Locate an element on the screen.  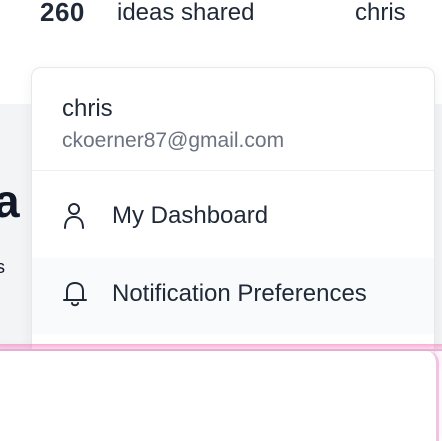
menu-item-label: My Dashboard is located at coordinates (190, 215).